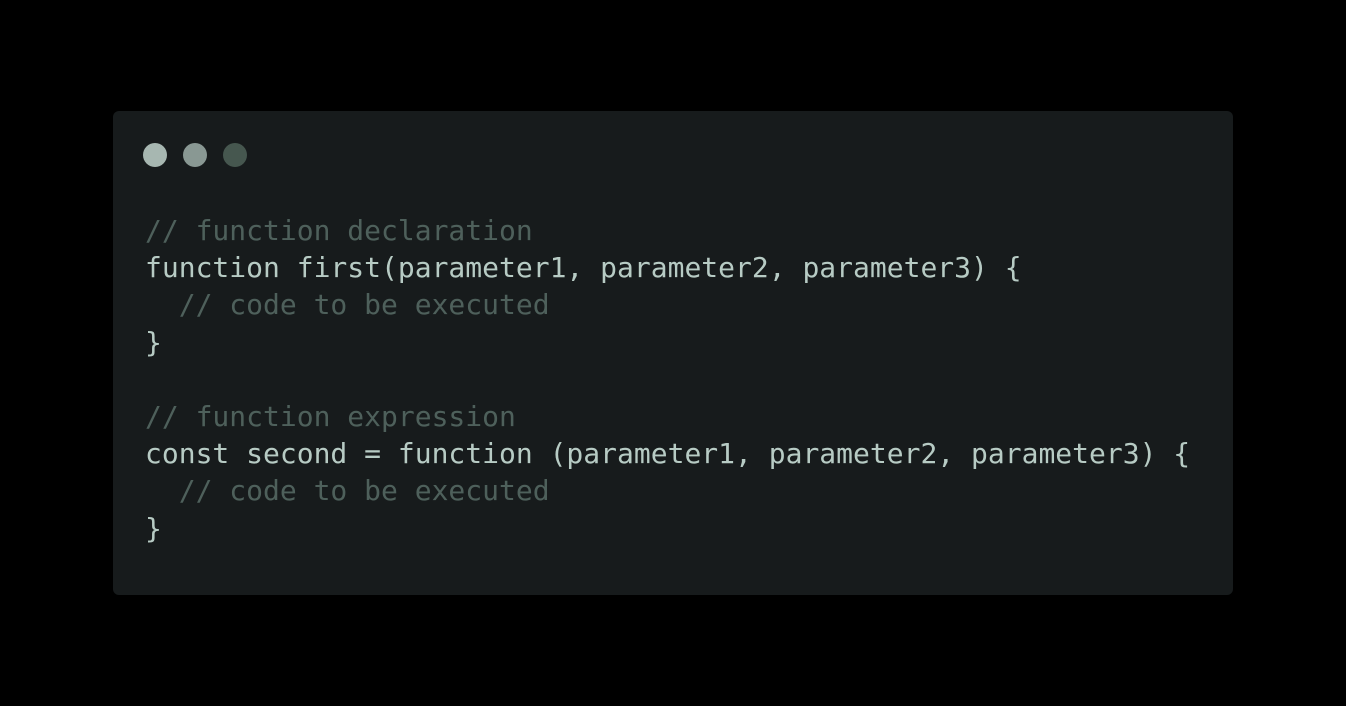 This screenshot has height=706, width=1346. I want to click on maximize-dot-icon, so click(235, 155).